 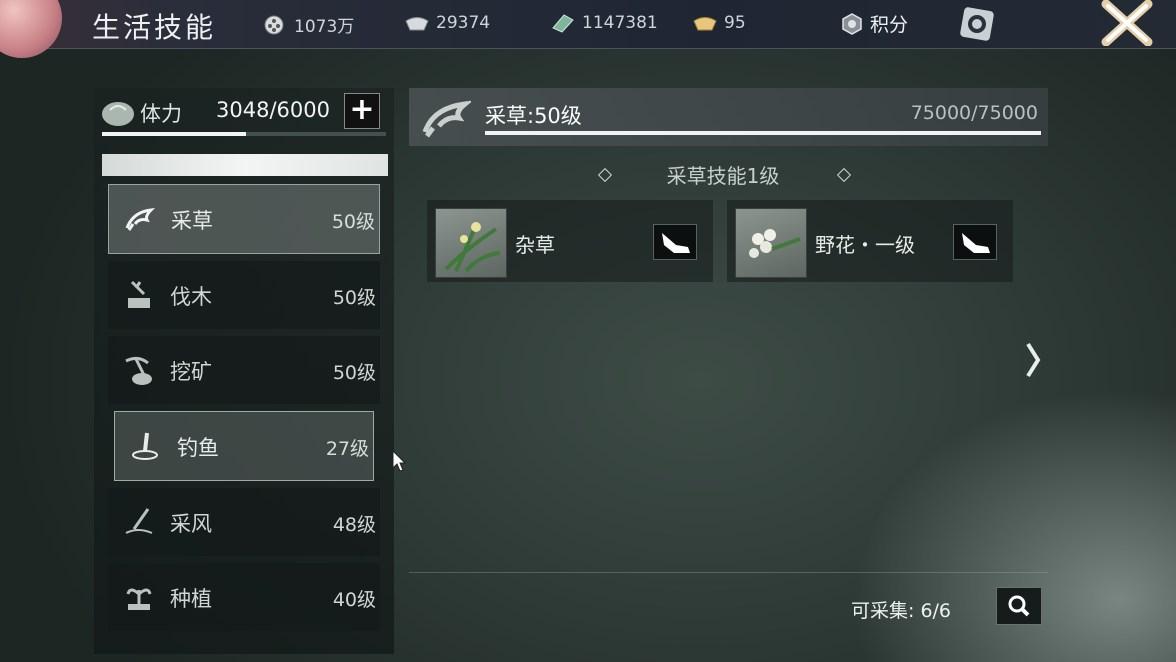 What do you see at coordinates (354, 525) in the screenshot?
I see `skill-level: 48级` at bounding box center [354, 525].